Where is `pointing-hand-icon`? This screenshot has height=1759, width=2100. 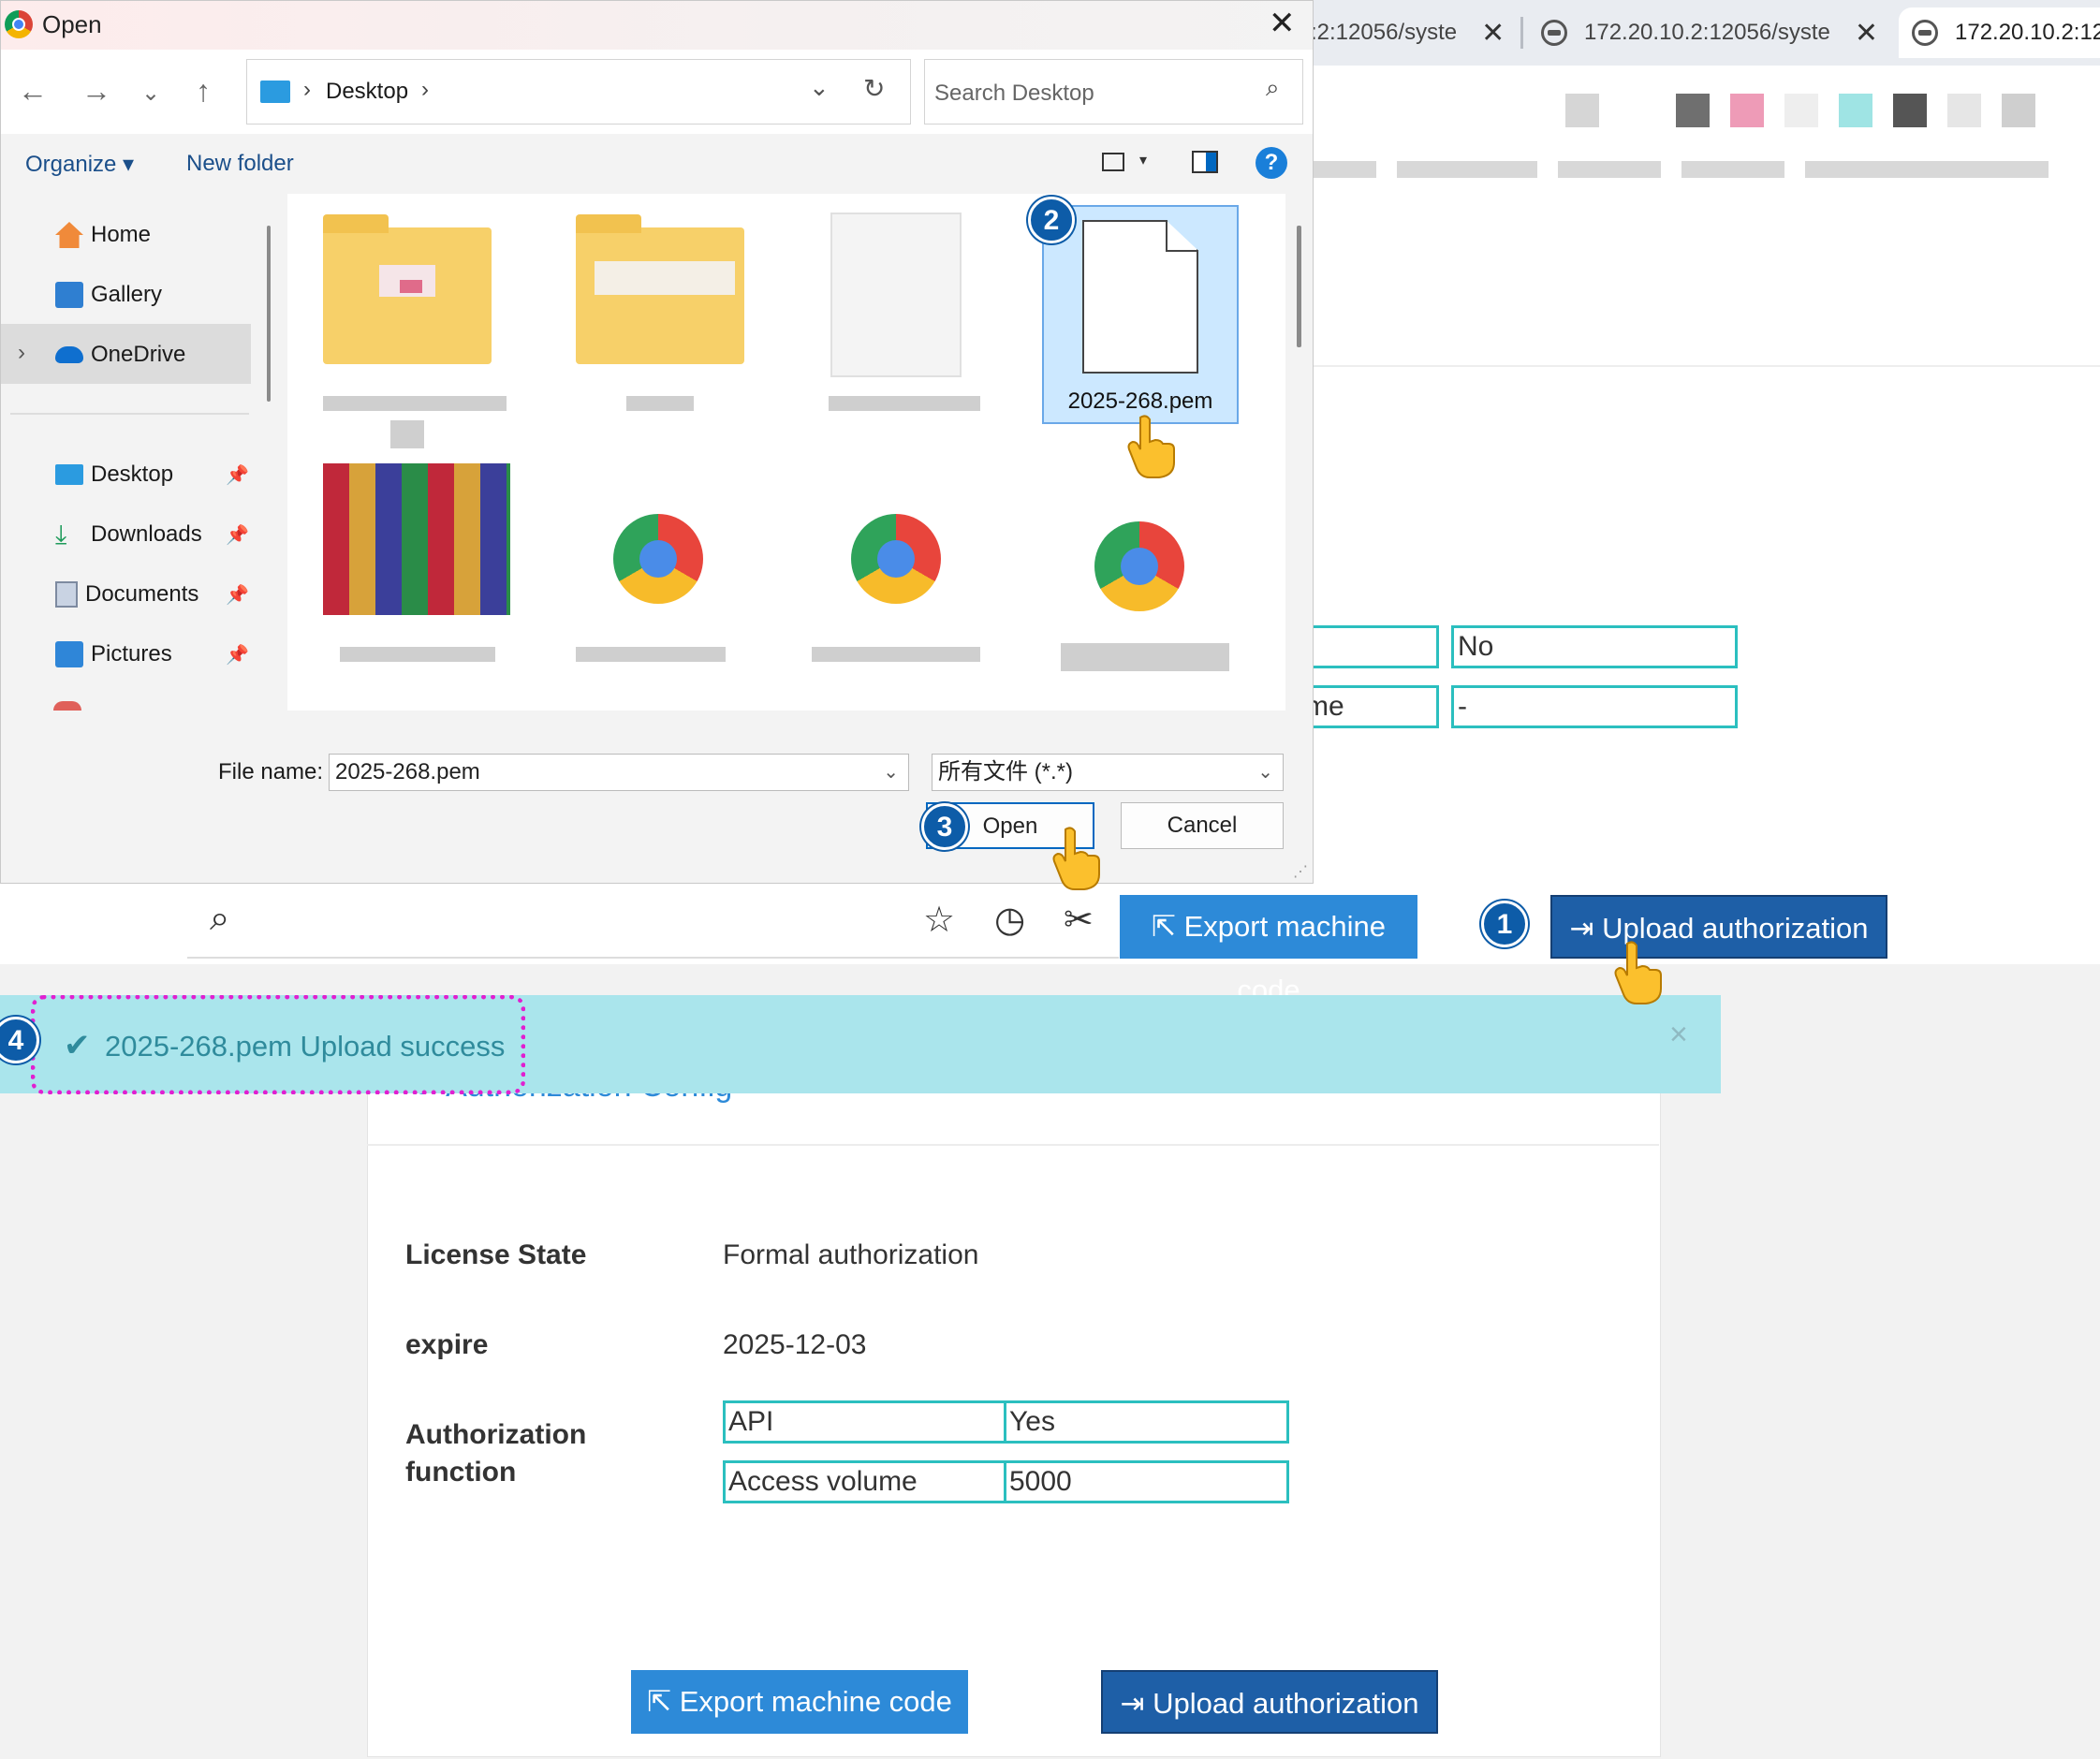 pointing-hand-icon is located at coordinates (1638, 972).